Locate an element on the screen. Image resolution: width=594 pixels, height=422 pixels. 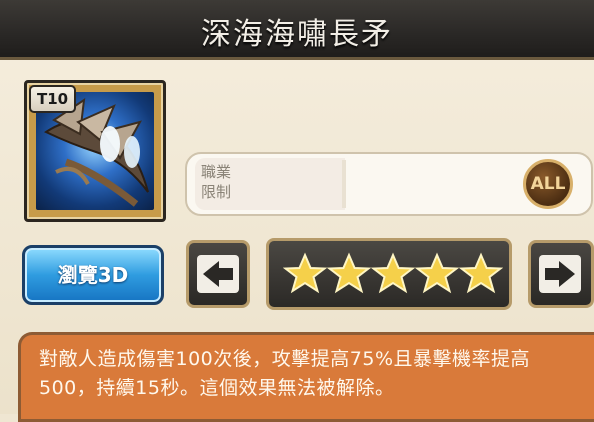
next-item-button is located at coordinates (561, 274).